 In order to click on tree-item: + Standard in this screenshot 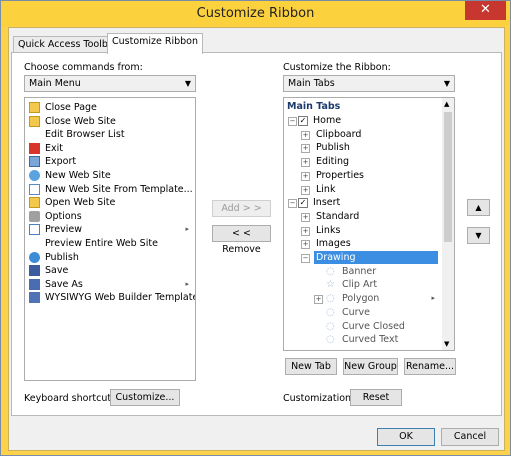, I will do `click(361, 216)`.